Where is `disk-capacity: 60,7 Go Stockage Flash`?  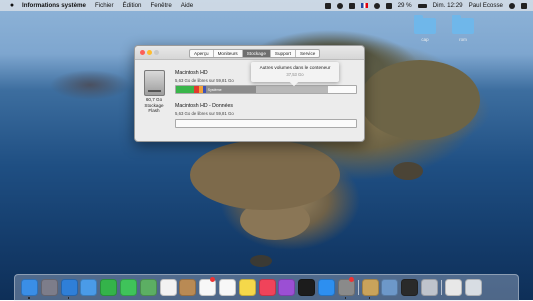 disk-capacity: 60,7 Go Stockage Flash is located at coordinates (154, 105).